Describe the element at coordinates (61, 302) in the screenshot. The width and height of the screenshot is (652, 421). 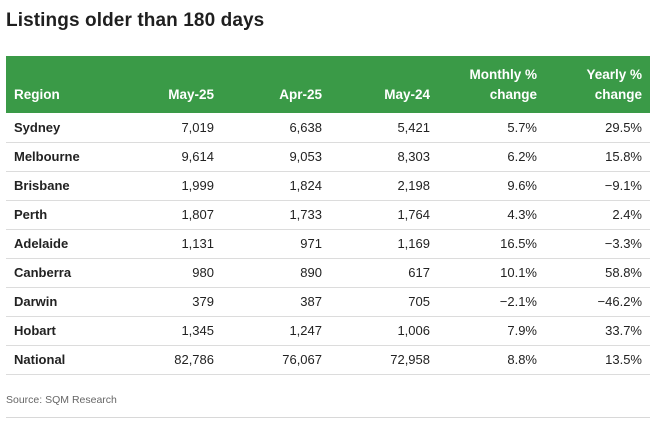
I see `region-cell: Darwin` at that location.